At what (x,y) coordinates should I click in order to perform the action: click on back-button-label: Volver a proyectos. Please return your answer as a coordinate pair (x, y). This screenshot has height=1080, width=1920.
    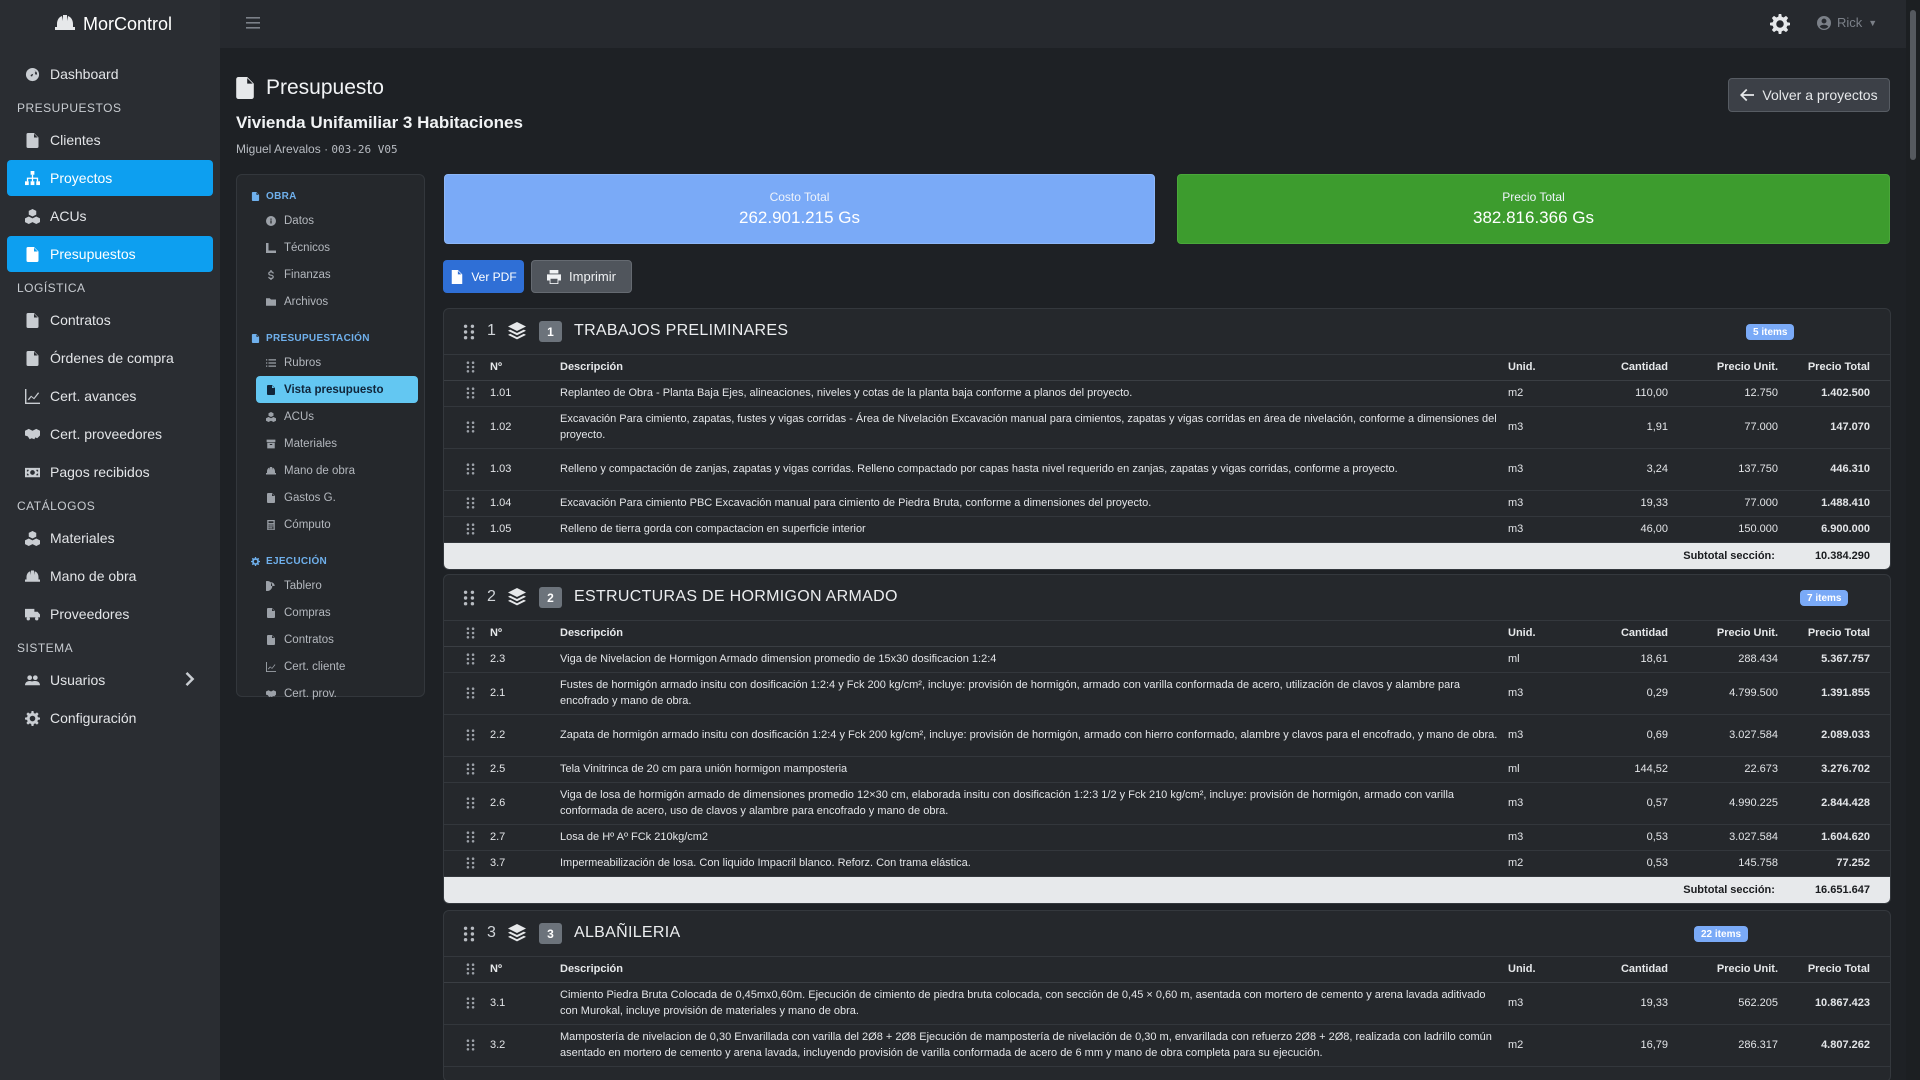
    Looking at the image, I should click on (1820, 95).